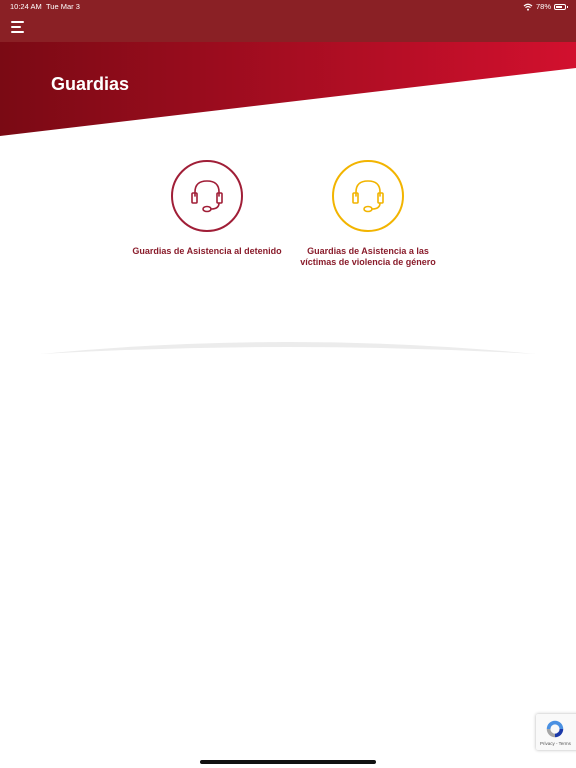  I want to click on status-time: 10:24 AM, so click(26, 6).